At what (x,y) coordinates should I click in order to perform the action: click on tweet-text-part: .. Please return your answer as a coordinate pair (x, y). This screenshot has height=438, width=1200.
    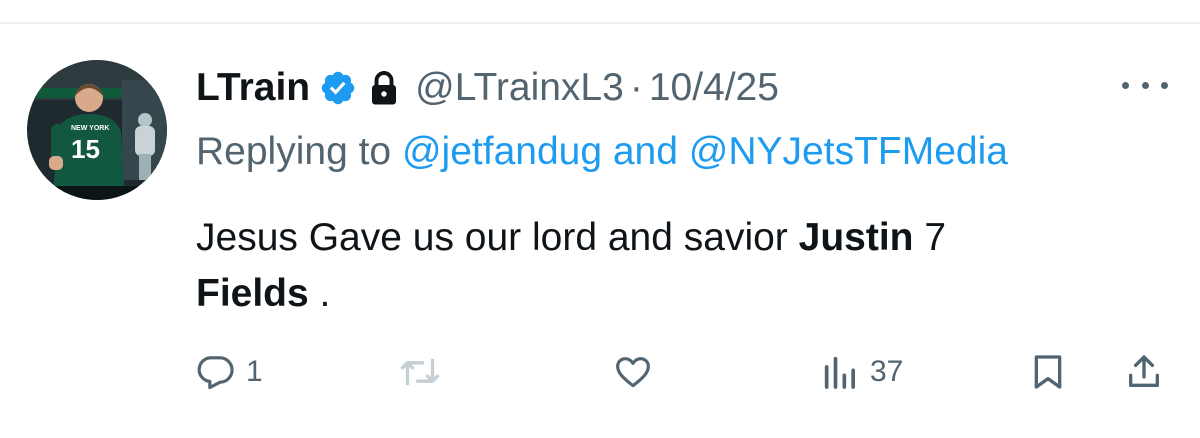
    Looking at the image, I should click on (319, 293).